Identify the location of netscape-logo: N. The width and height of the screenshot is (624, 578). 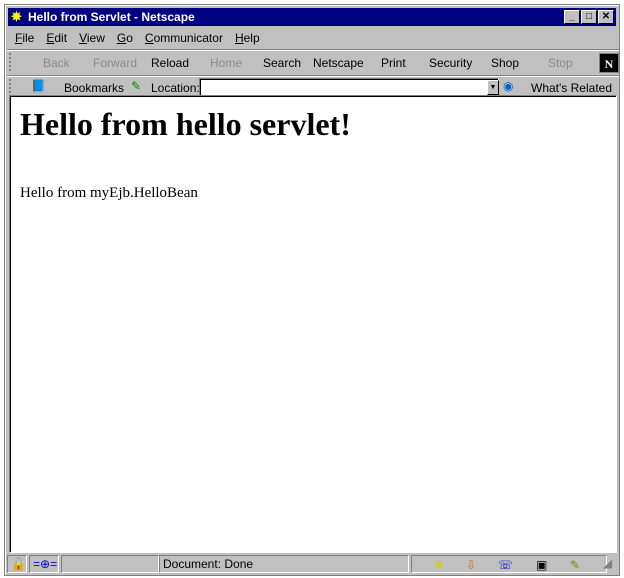
(609, 63).